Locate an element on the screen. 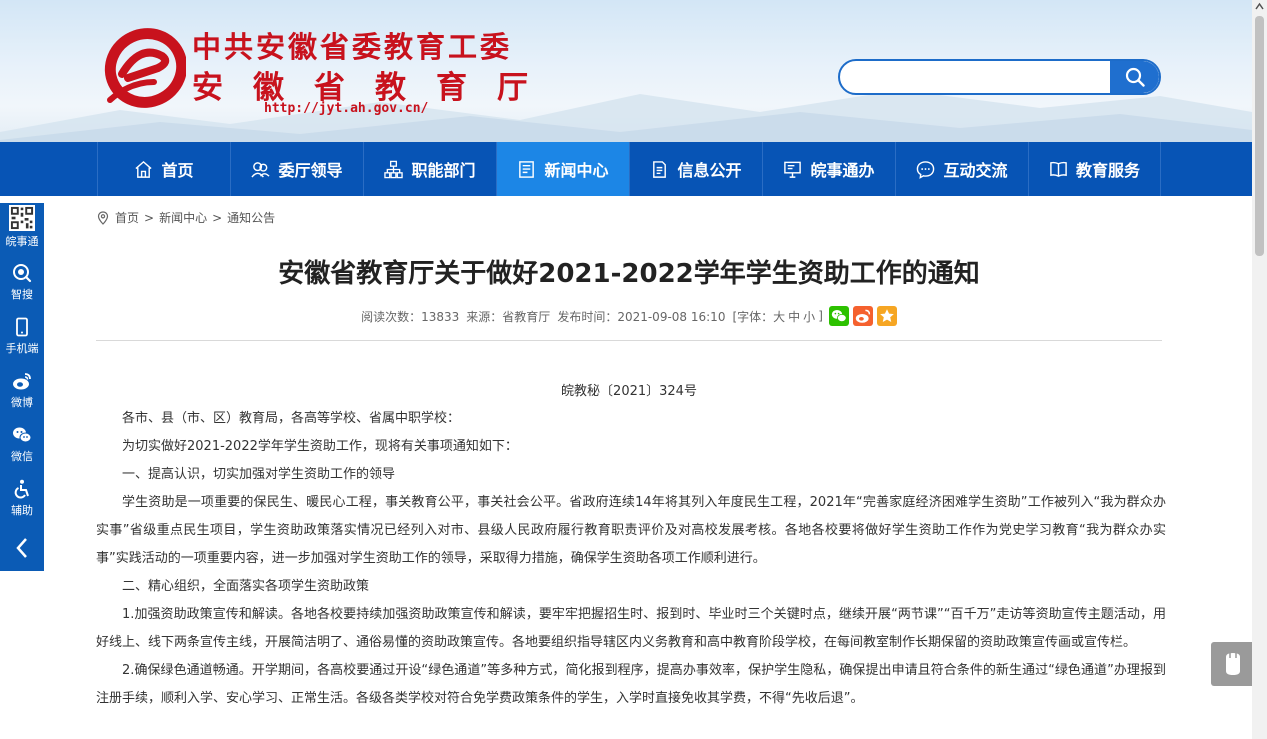  document-number: 皖教秘〔2021〕324号 is located at coordinates (629, 391).